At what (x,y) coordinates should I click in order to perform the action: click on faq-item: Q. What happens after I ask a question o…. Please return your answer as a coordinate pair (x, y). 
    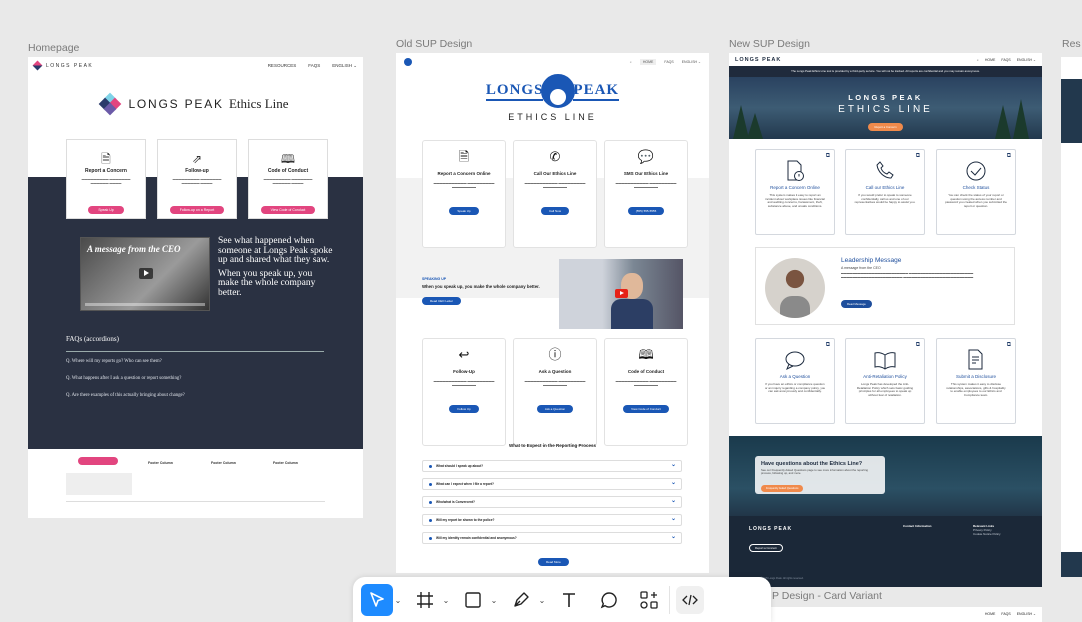
    Looking at the image, I should click on (123, 378).